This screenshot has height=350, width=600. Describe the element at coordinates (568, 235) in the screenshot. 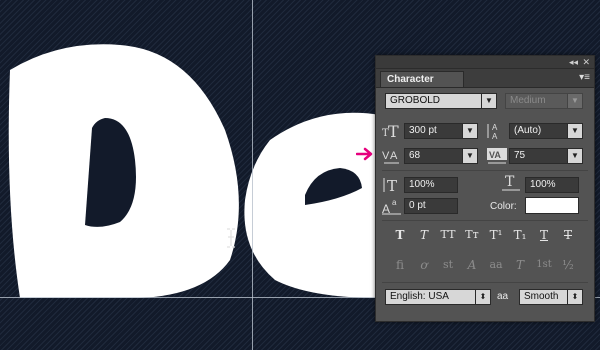

I see `strikethrough-button: T` at that location.